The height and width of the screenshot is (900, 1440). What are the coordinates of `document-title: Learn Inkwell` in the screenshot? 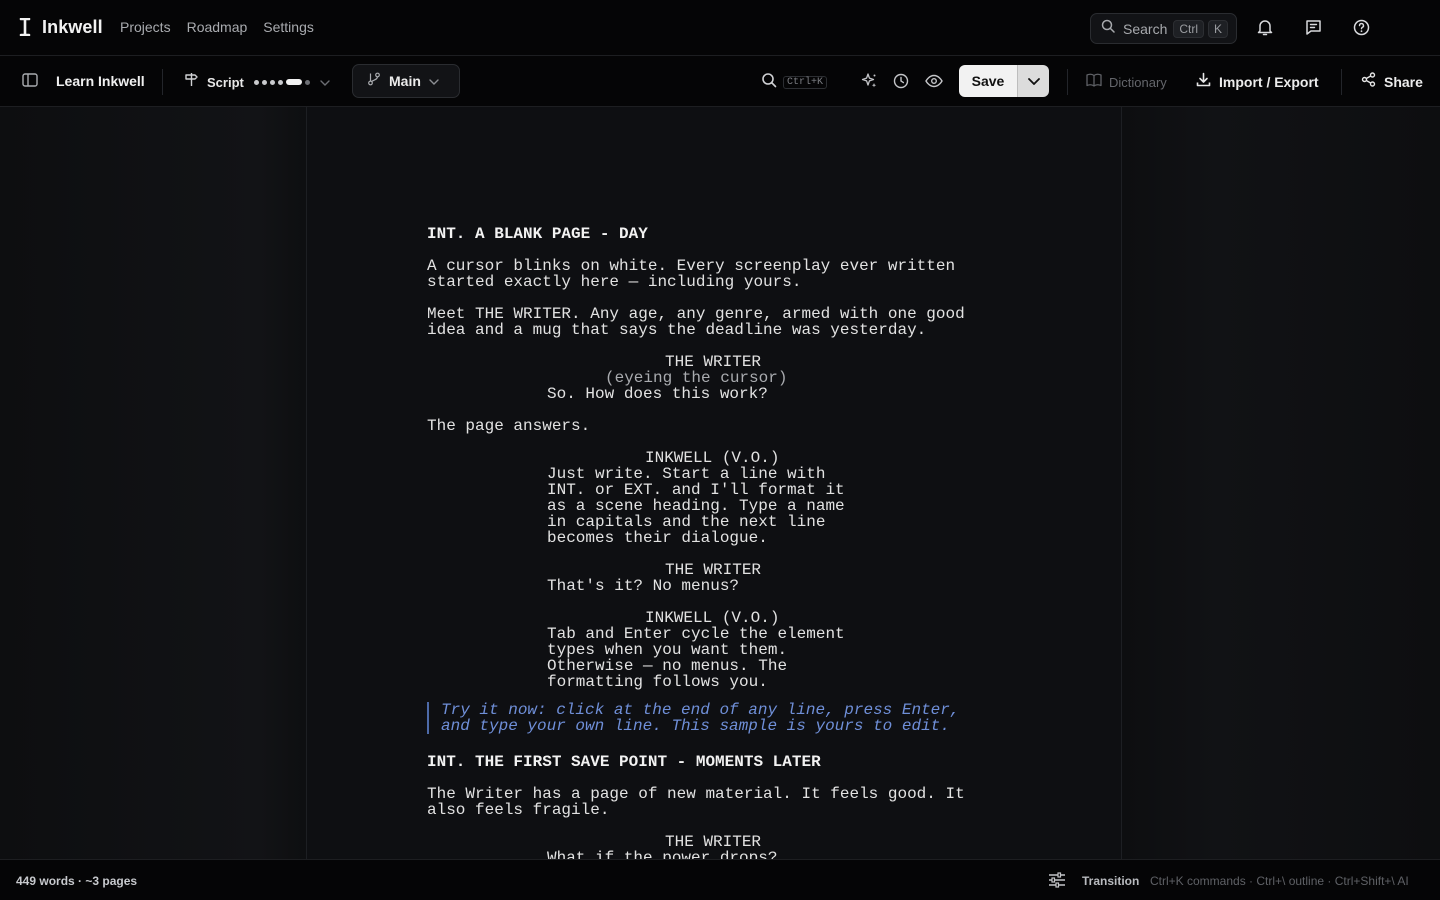 It's located at (100, 81).